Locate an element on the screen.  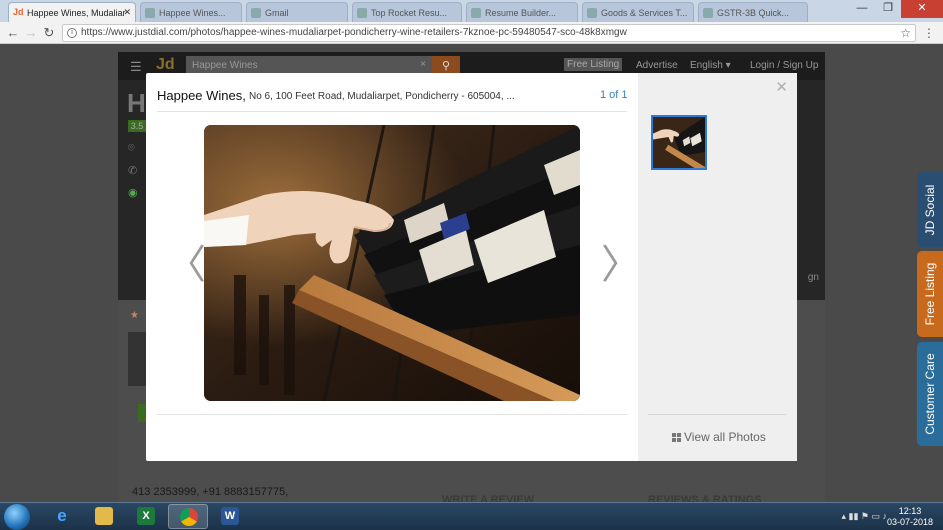
tab-label: Happee Wines, Mudaliar is located at coordinates (76, 13).